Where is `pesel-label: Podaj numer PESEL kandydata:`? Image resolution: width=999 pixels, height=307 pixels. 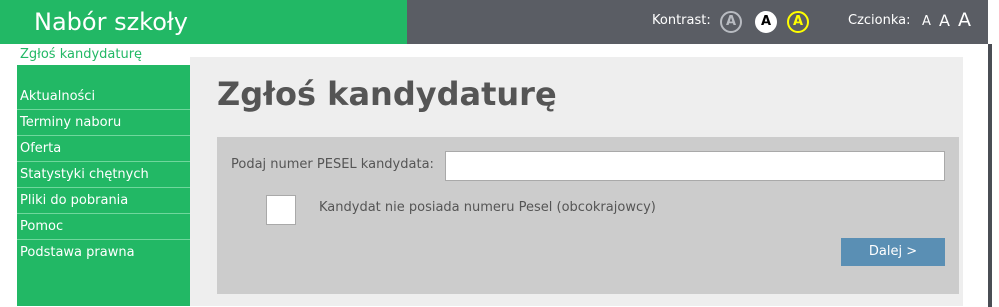
pesel-label: Podaj numer PESEL kandydata: is located at coordinates (332, 164).